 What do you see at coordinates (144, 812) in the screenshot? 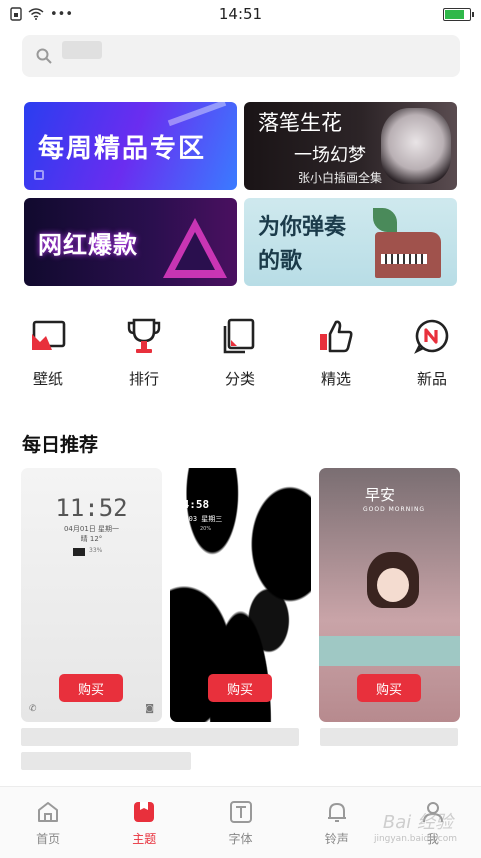
I see `theme-icon` at bounding box center [144, 812].